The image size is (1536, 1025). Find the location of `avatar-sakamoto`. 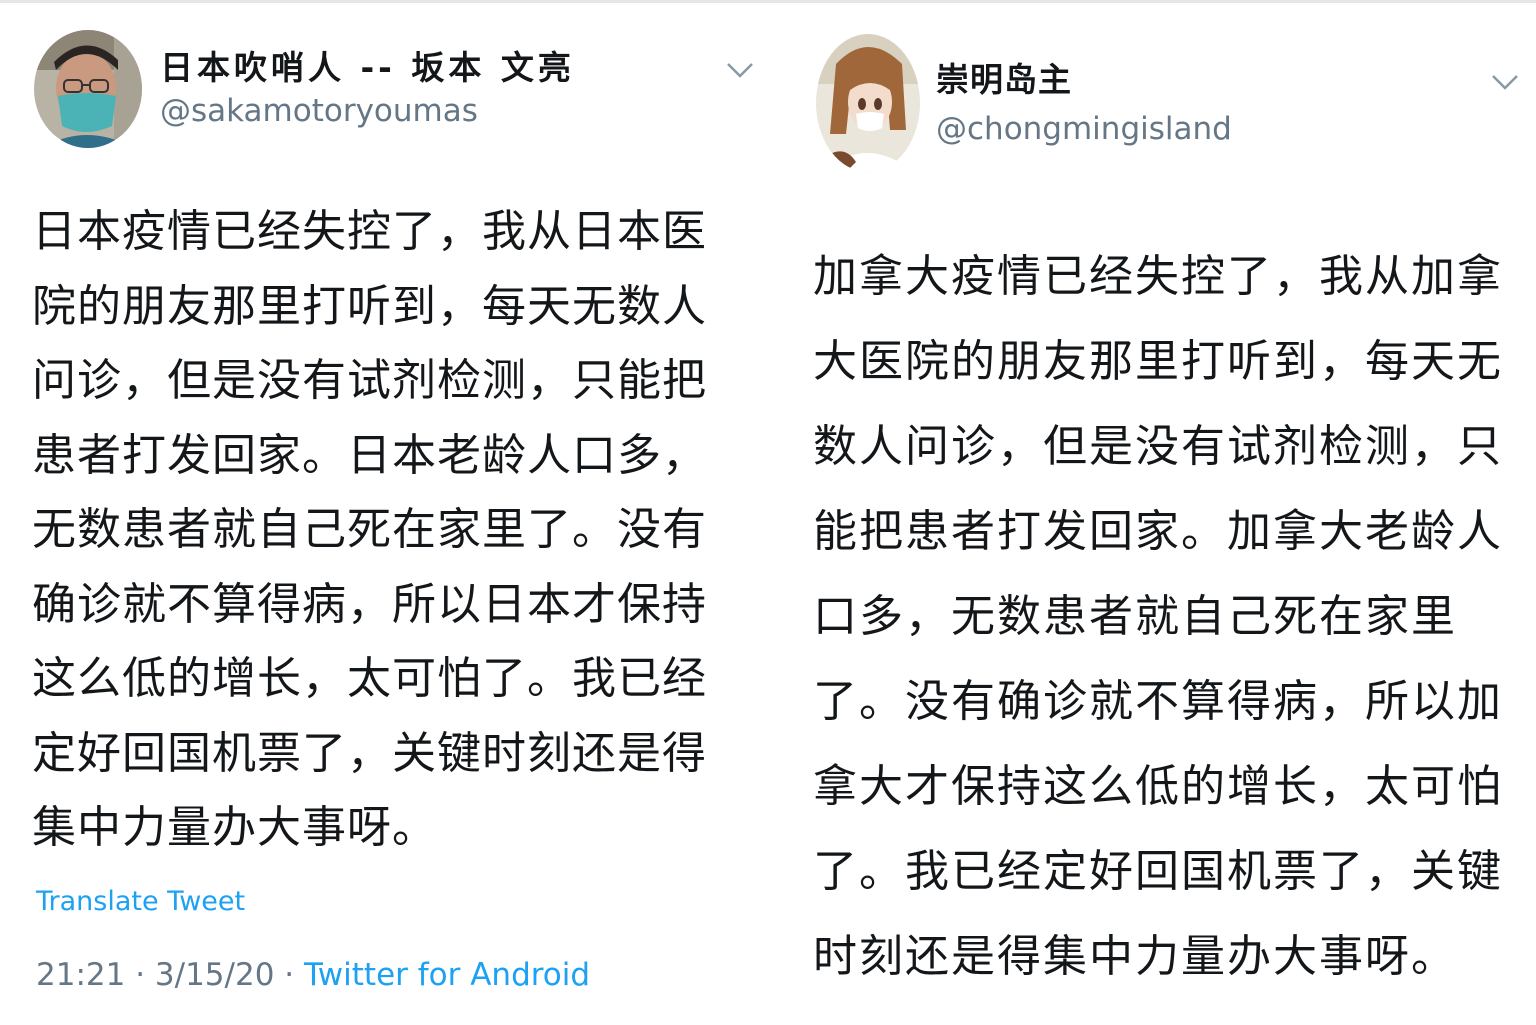

avatar-sakamoto is located at coordinates (88, 89).